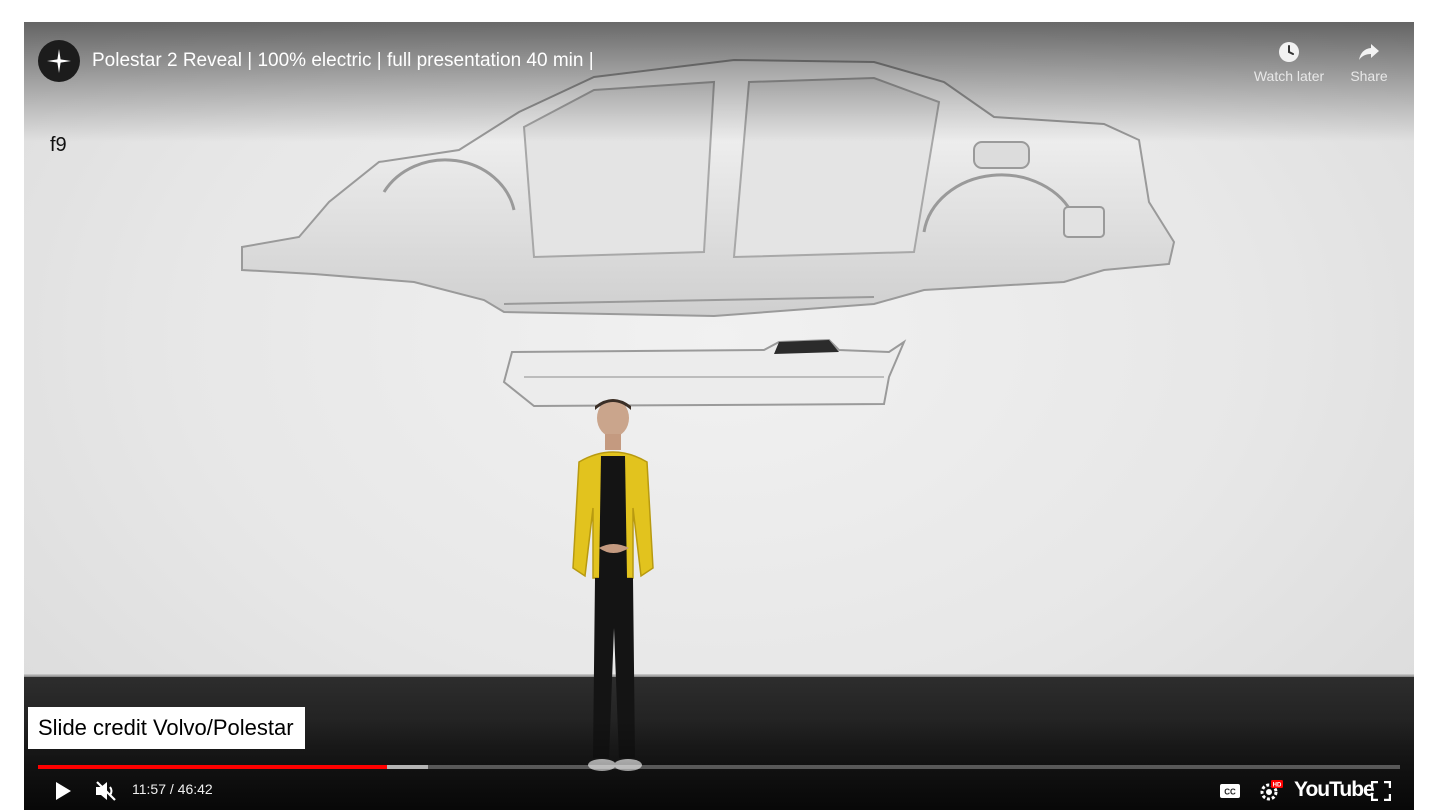  I want to click on captions-icon: CC, so click(1230, 791).